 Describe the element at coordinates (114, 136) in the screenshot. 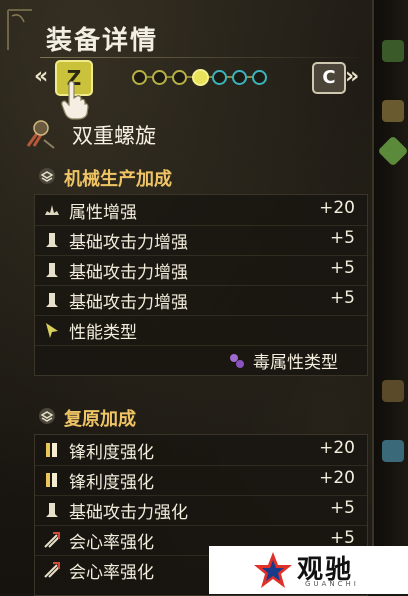

I see `weapon-name: 双重螺旋` at that location.